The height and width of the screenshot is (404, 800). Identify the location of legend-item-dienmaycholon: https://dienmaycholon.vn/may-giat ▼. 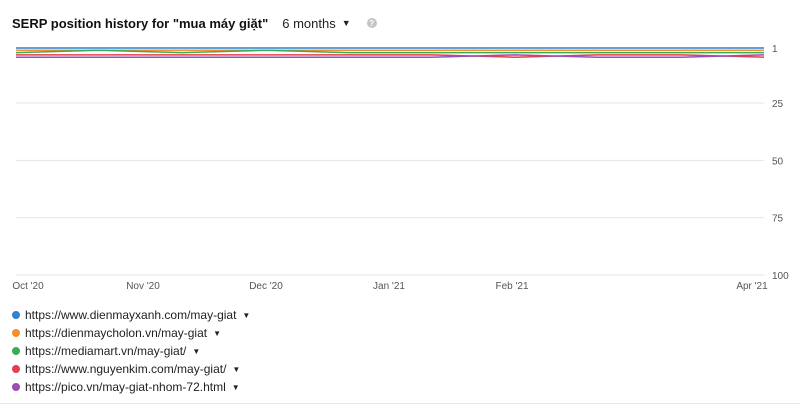
(131, 333).